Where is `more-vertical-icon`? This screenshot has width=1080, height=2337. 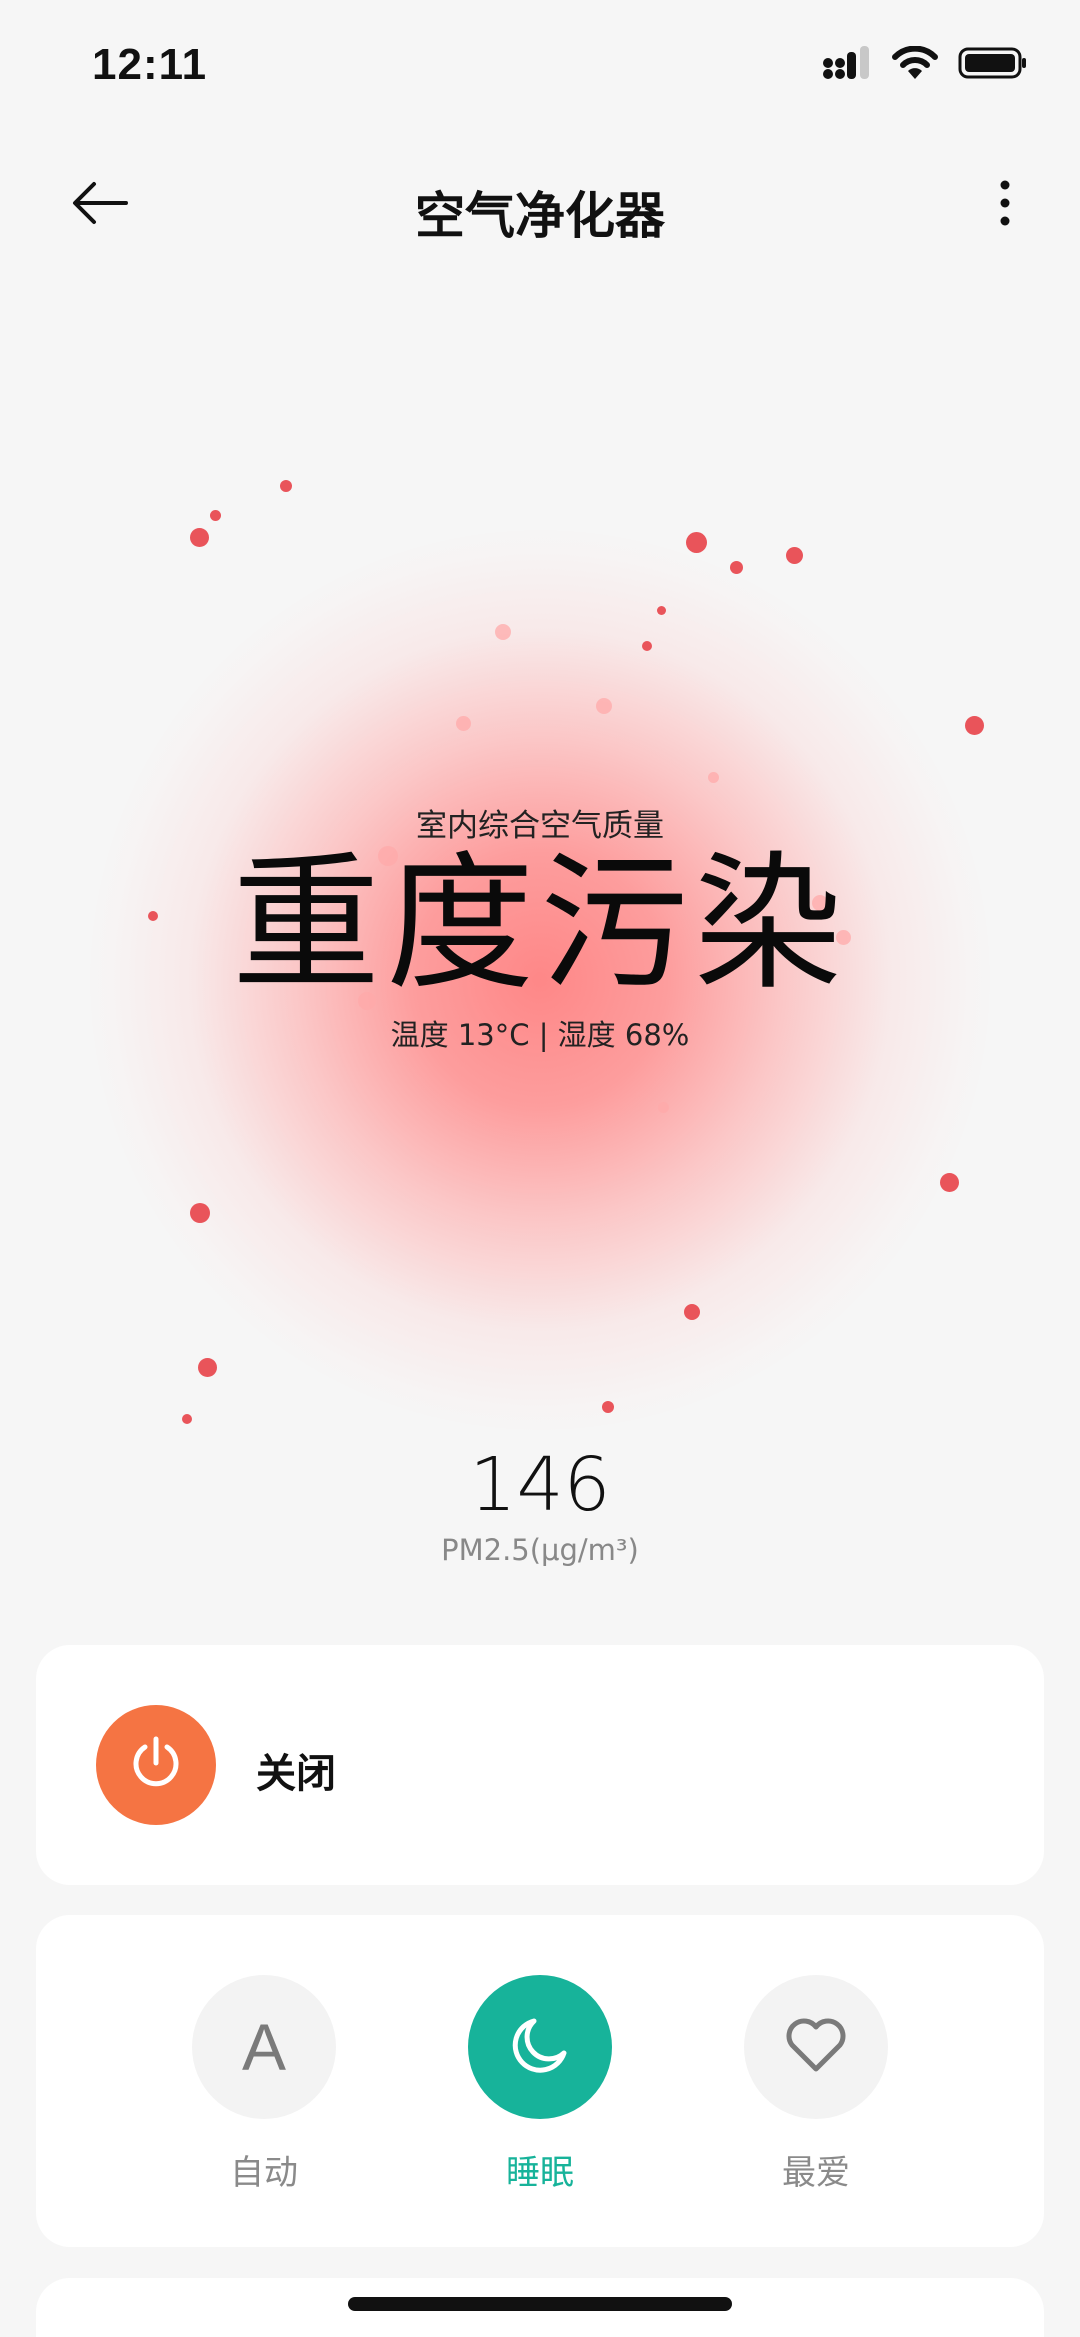 more-vertical-icon is located at coordinates (1005, 205).